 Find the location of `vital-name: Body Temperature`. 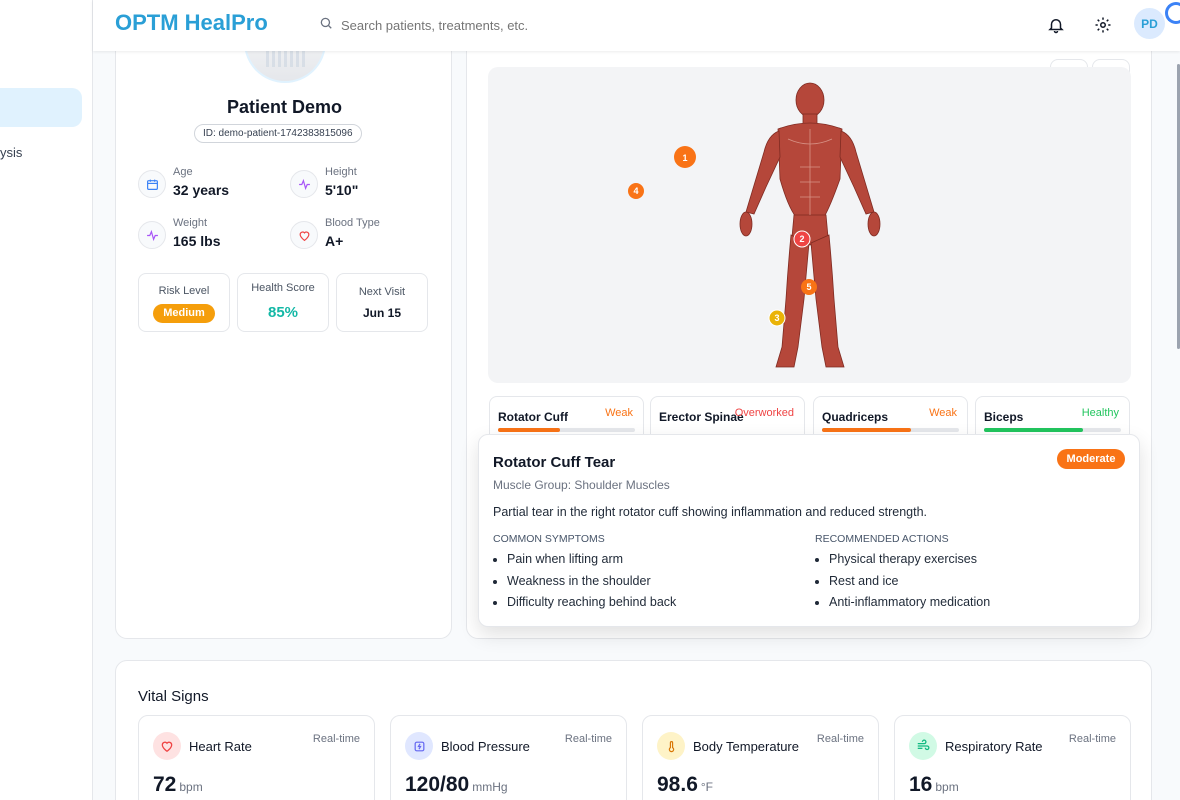

vital-name: Body Temperature is located at coordinates (746, 746).